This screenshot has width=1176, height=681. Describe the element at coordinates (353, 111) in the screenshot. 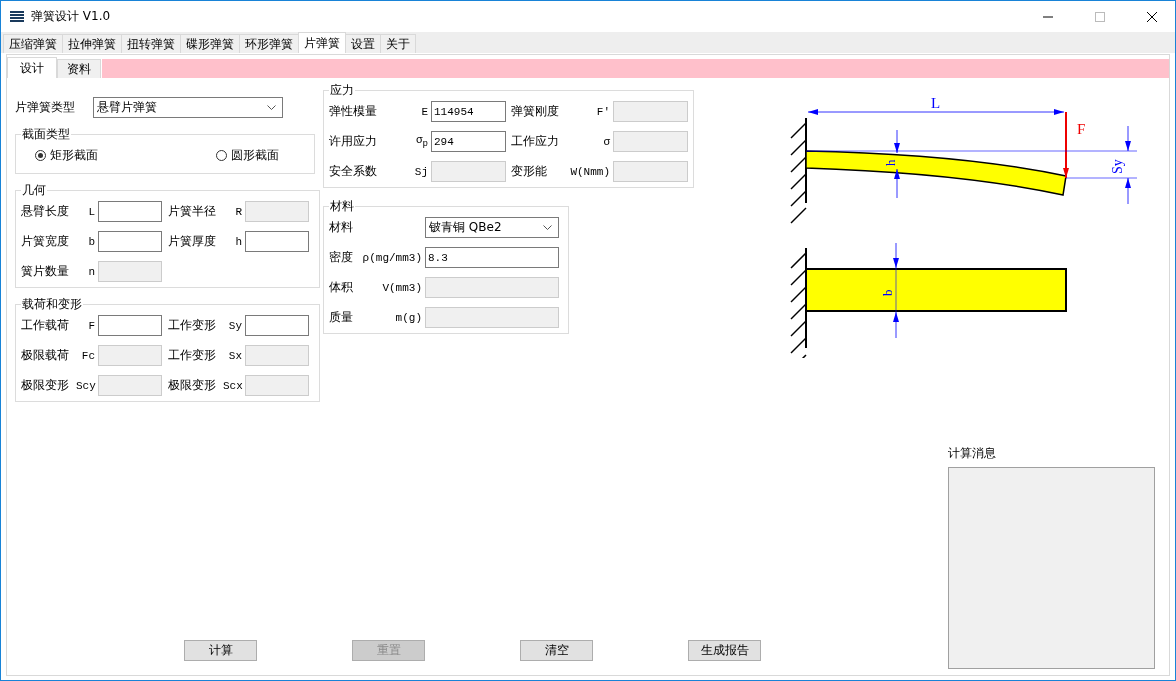

I see `field-label: 弹性模量` at that location.